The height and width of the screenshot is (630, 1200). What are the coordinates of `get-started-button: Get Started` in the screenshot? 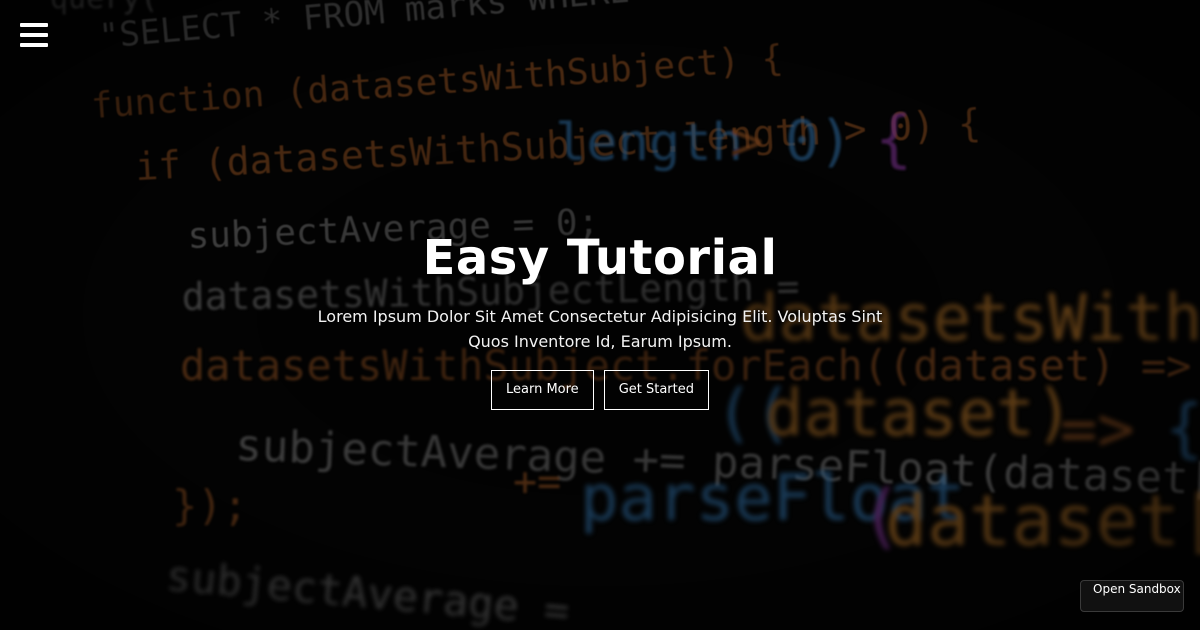 It's located at (656, 390).